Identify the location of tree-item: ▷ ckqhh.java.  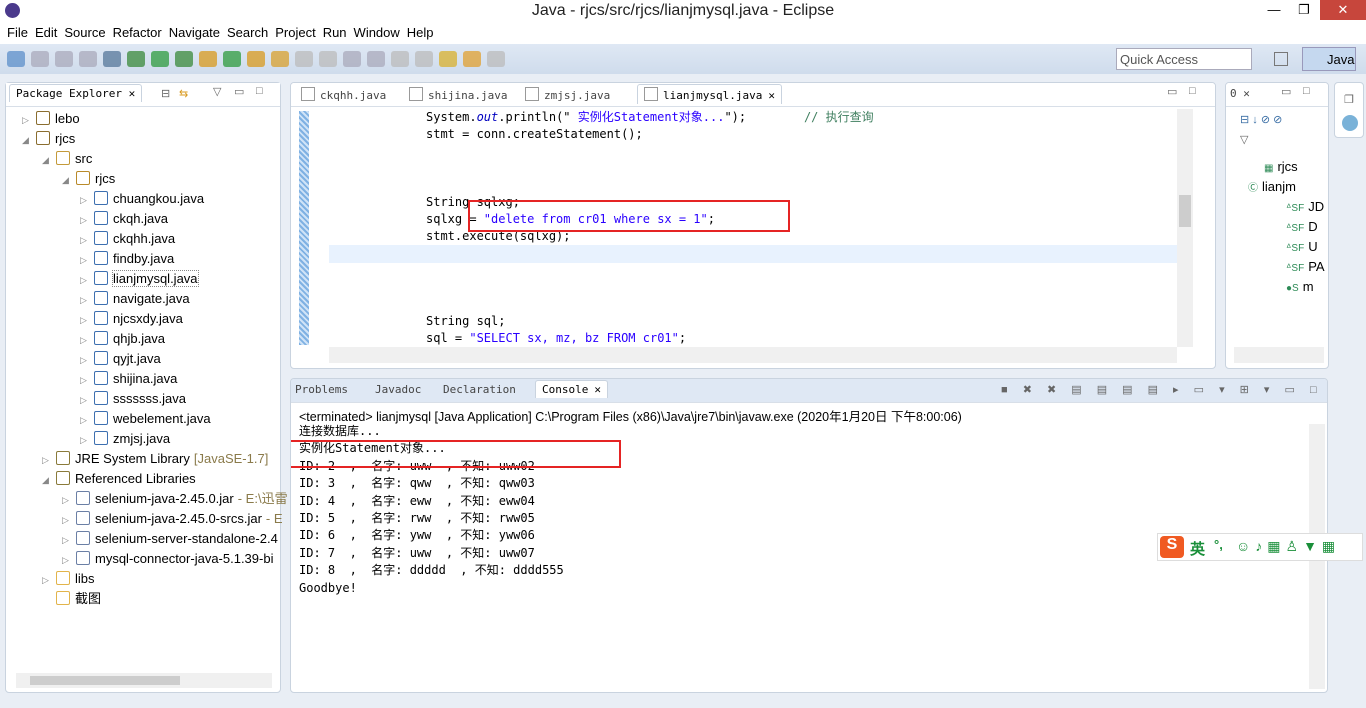
(127, 239).